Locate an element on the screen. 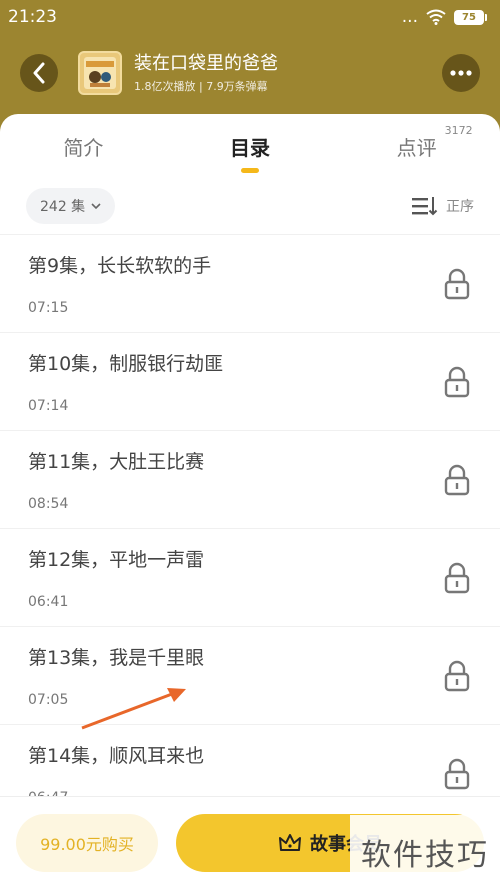 The height and width of the screenshot is (889, 500). episode-title: 第11集，大肚王比赛 is located at coordinates (116, 462).